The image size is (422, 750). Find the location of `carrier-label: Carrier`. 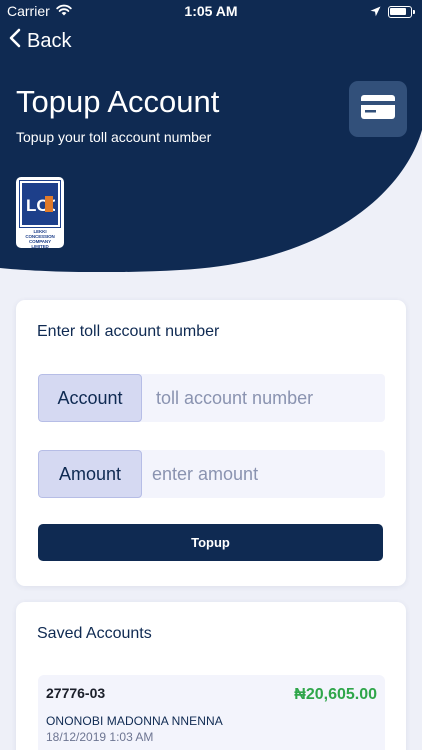

carrier-label: Carrier is located at coordinates (28, 11).